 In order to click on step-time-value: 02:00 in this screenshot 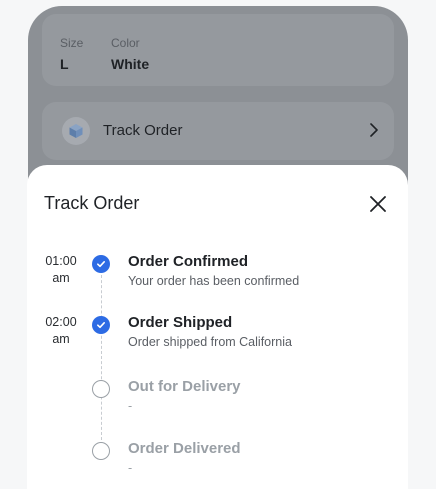, I will do `click(61, 322)`.